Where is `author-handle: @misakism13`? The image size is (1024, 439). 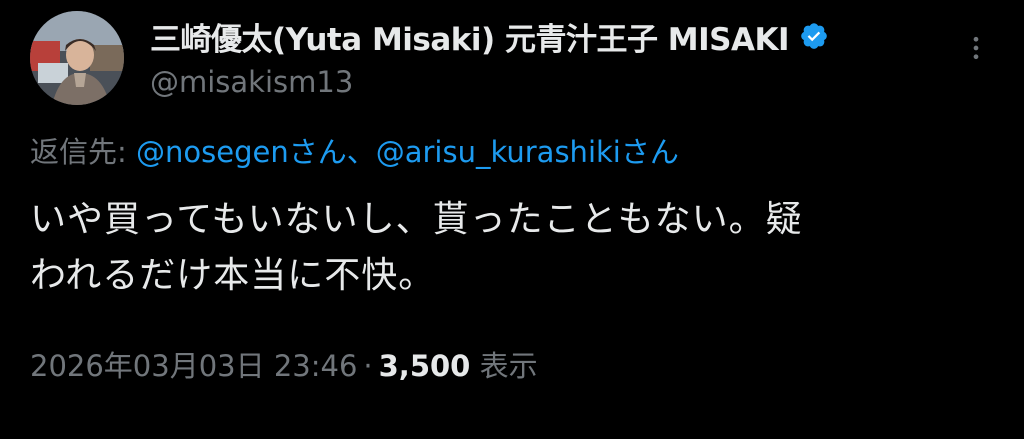 author-handle: @misakism13 is located at coordinates (527, 82).